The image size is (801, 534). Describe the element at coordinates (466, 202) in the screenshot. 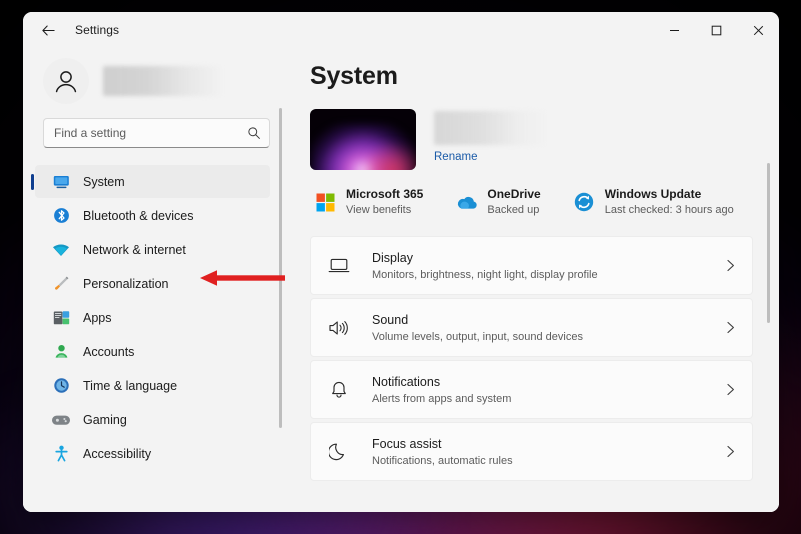

I see `onedrive-cloud-icon` at that location.